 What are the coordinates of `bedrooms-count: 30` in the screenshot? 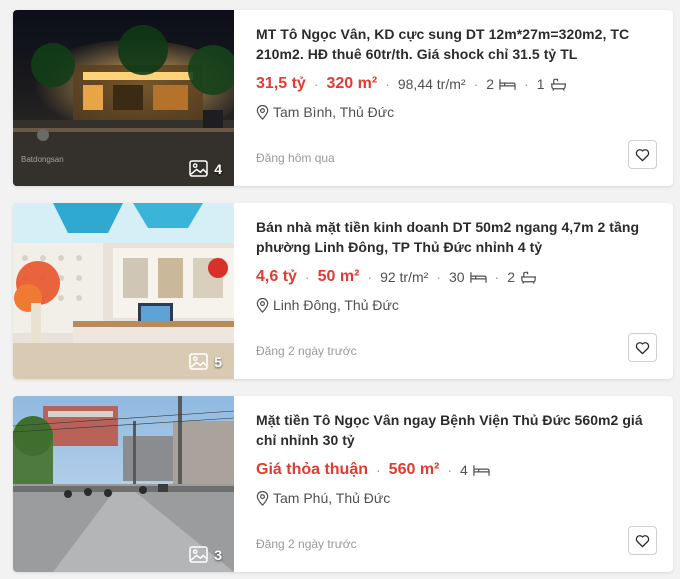 It's located at (456, 277).